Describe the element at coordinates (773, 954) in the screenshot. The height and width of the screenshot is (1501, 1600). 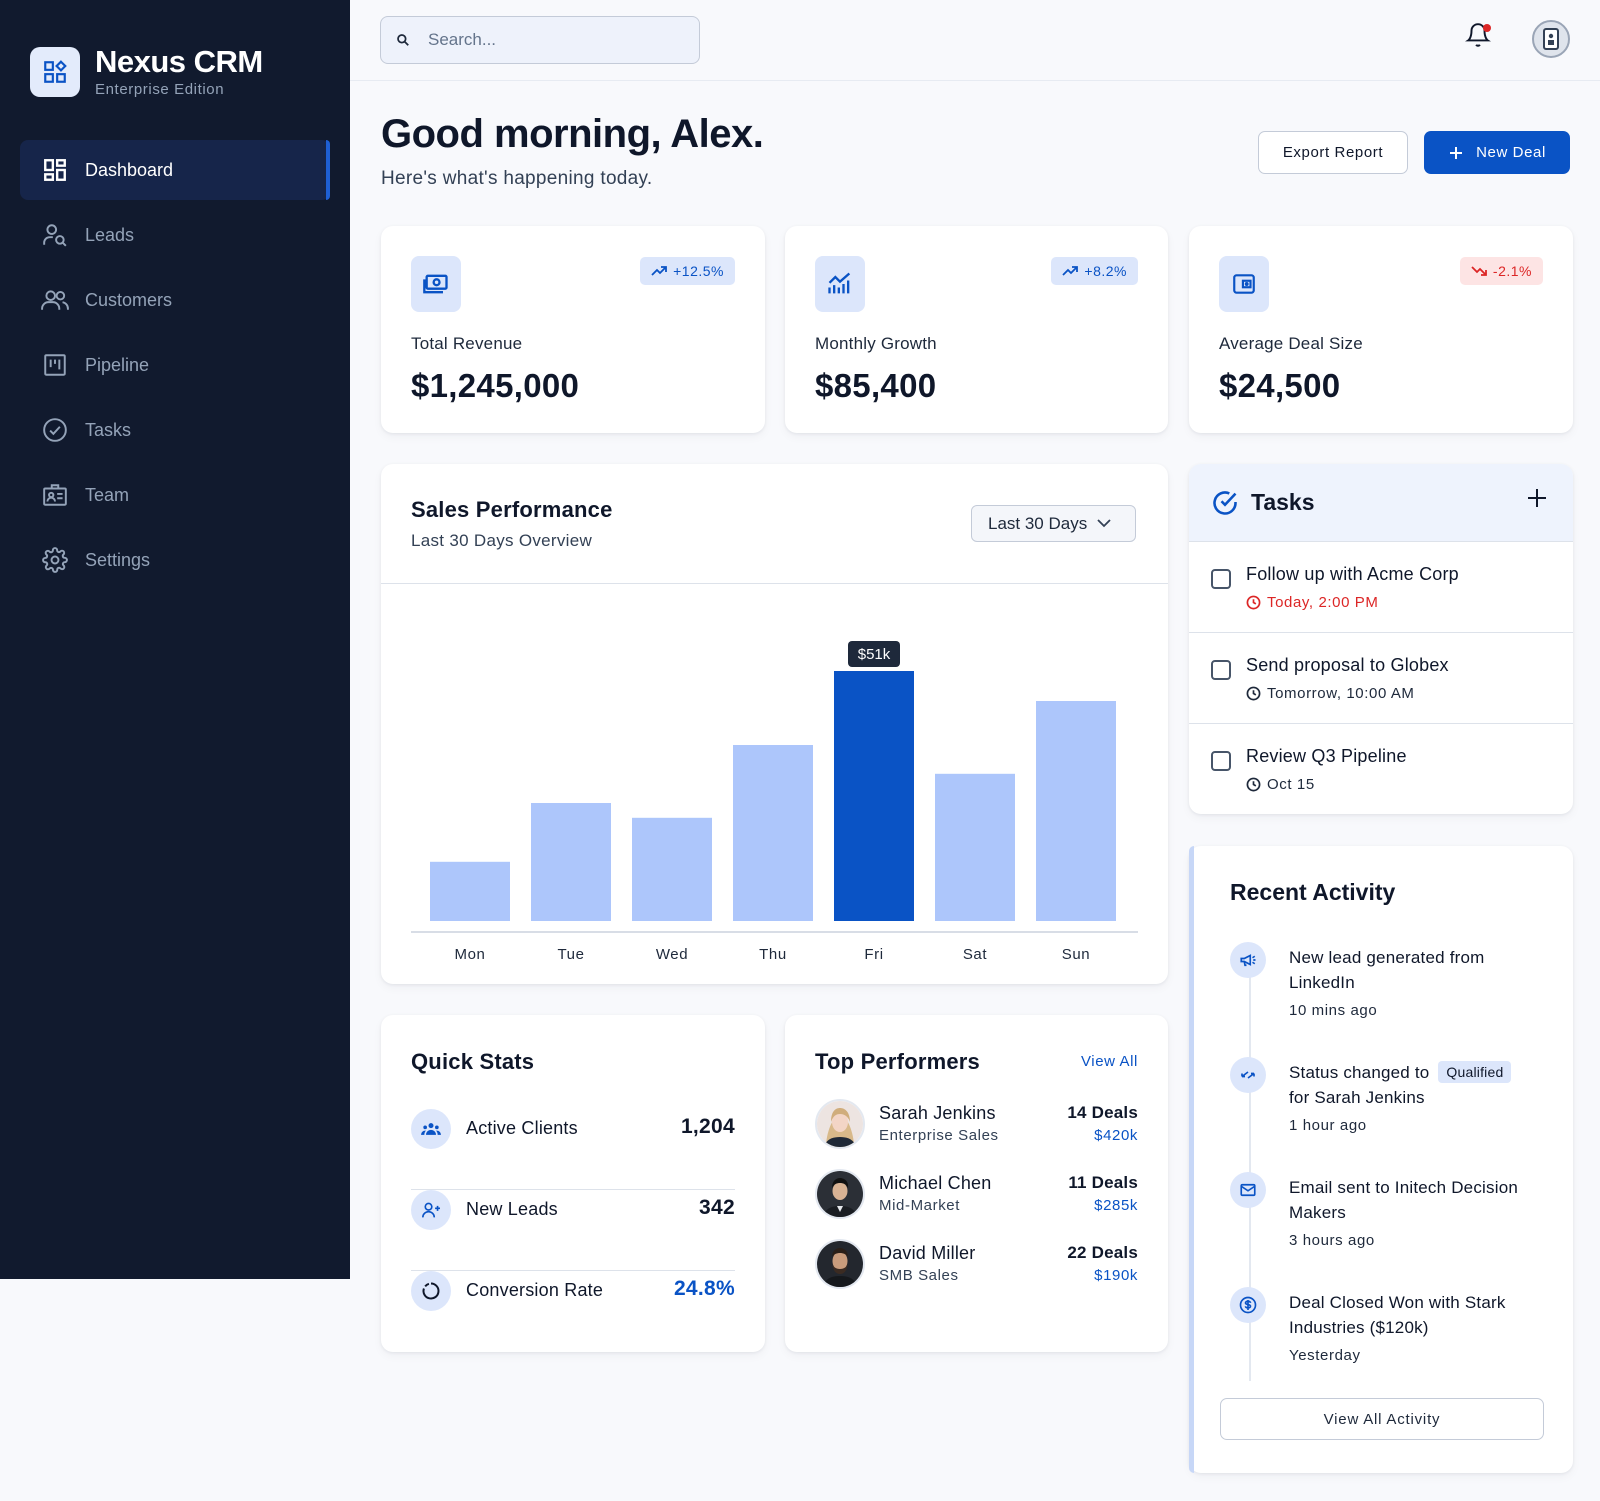
I see `x-tick-label: Thu` at that location.